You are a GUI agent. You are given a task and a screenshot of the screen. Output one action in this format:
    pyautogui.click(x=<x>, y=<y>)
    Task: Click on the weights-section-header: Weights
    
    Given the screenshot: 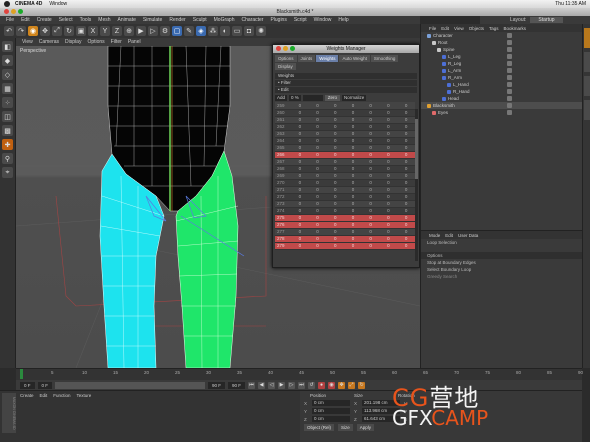 What is the action you would take?
    pyautogui.click(x=346, y=76)
    